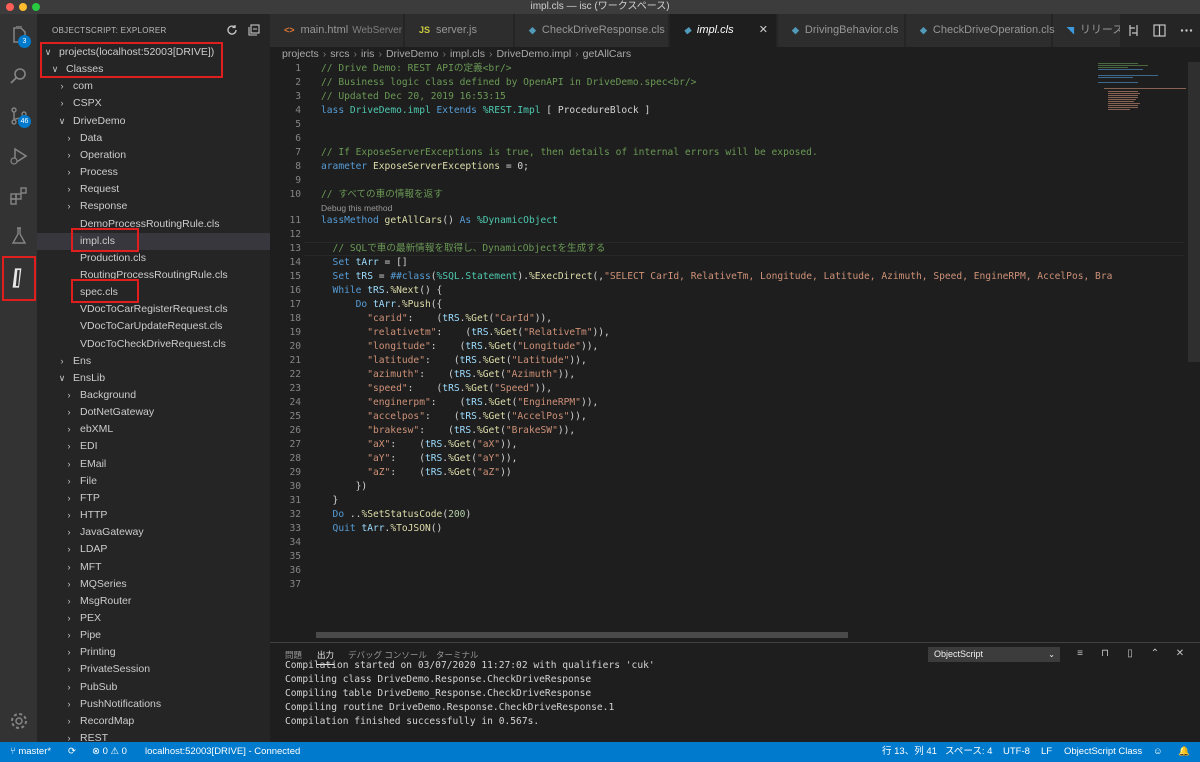 This screenshot has height=762, width=1200. Describe the element at coordinates (153, 721) in the screenshot. I see `tree-item: › RecordMap` at that location.